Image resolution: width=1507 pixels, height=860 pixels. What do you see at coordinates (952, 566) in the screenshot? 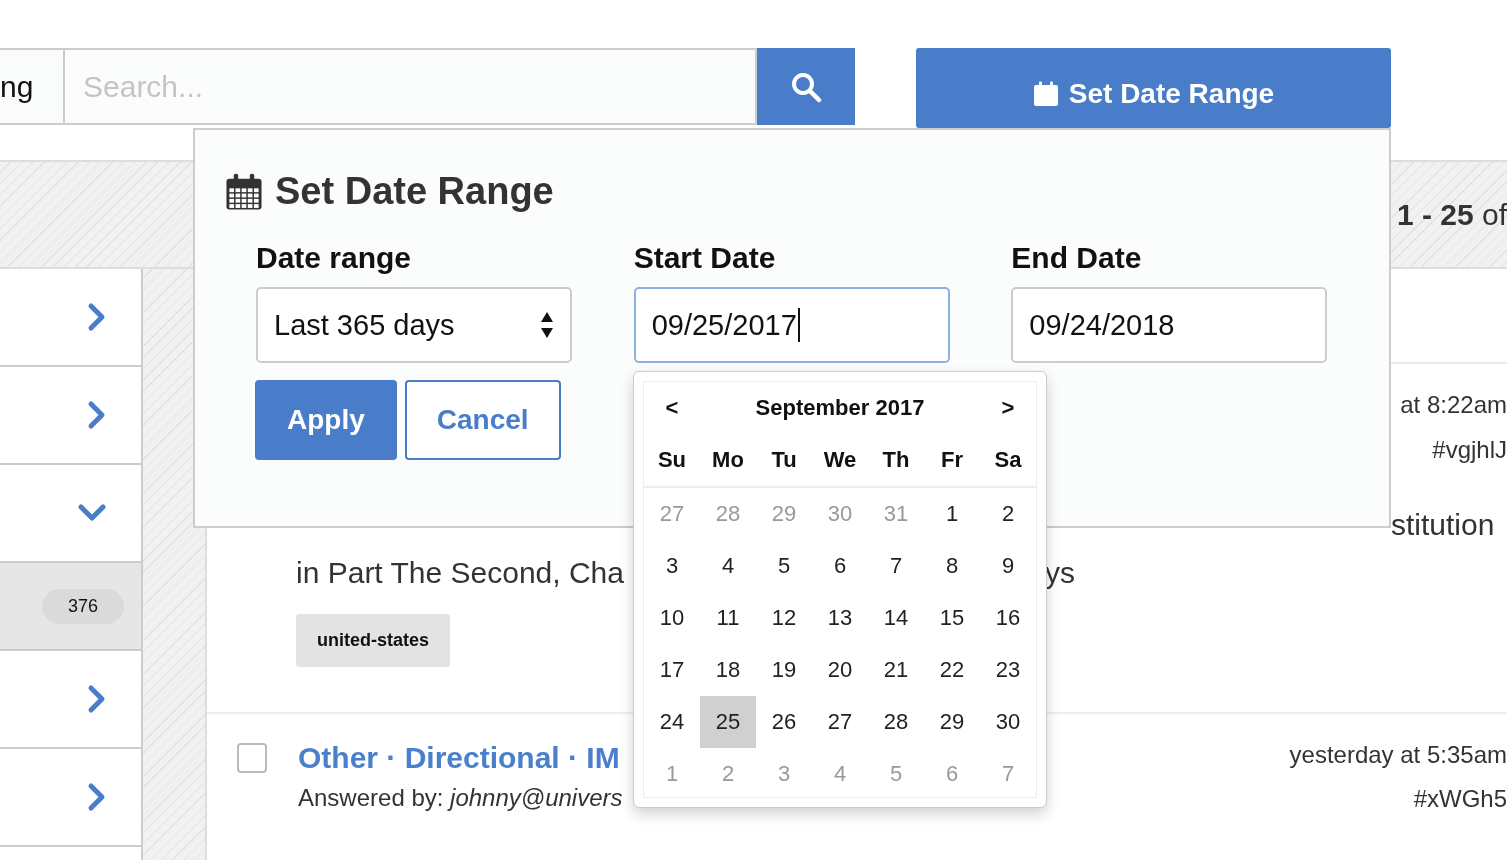
I see `calendar-day: 8` at bounding box center [952, 566].